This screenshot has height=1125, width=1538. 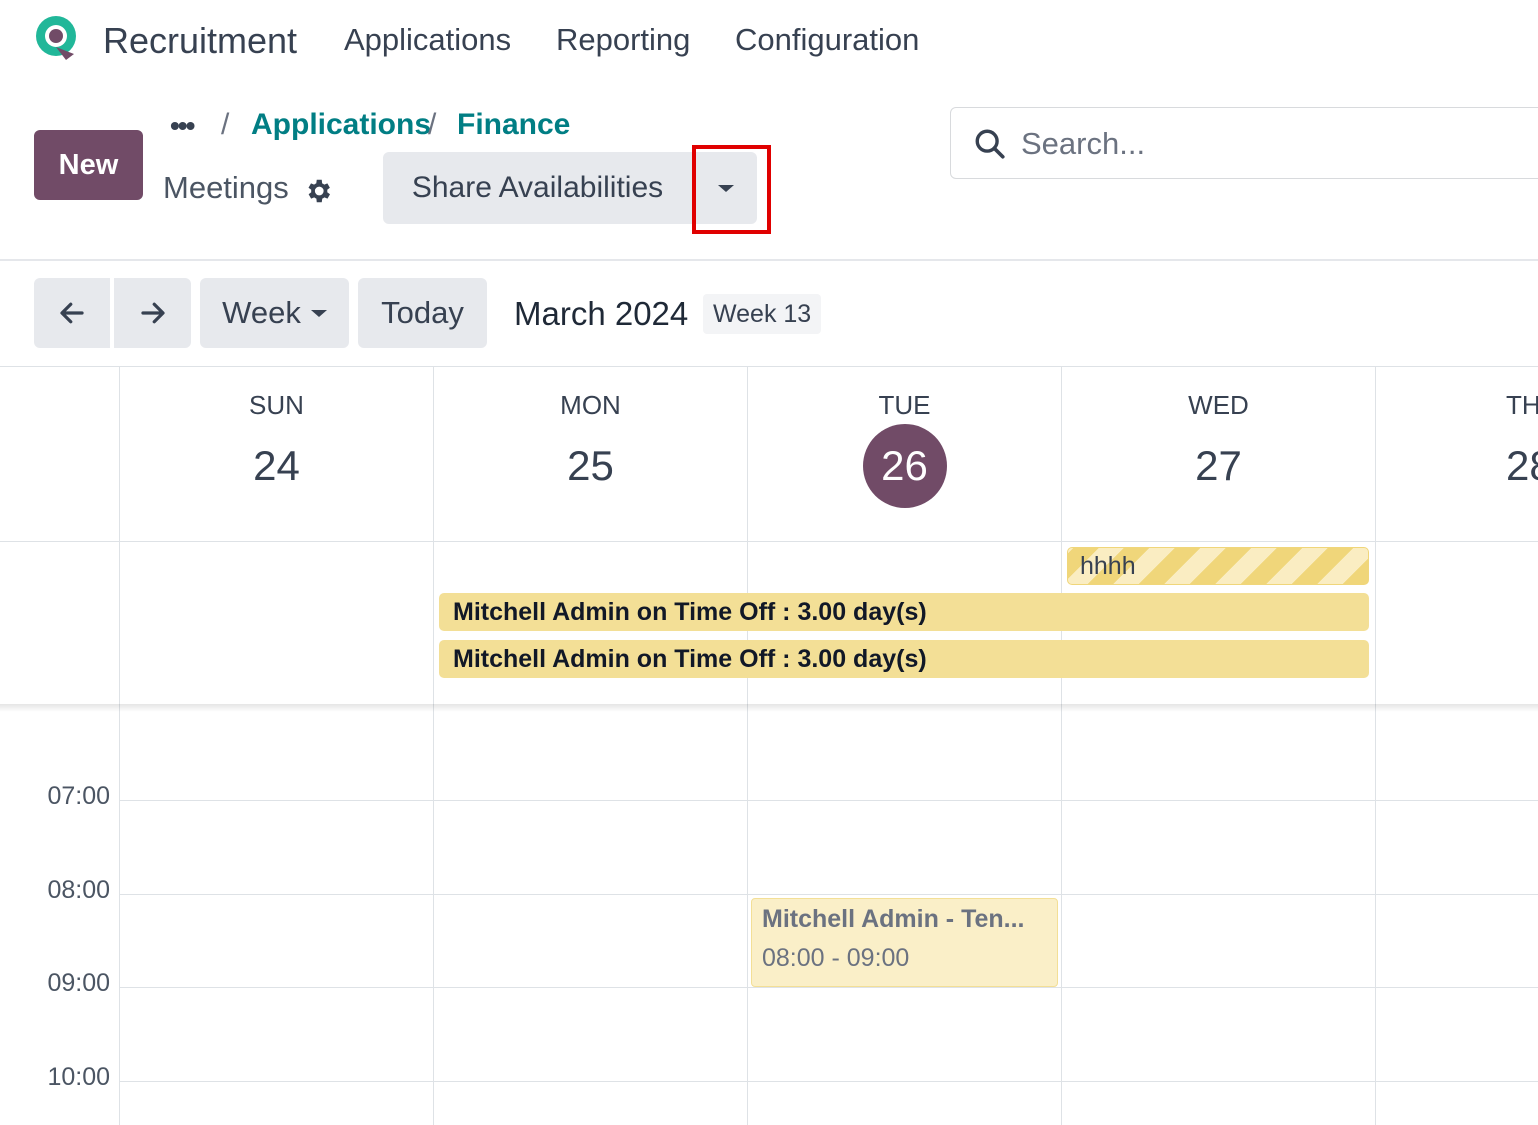 What do you see at coordinates (590, 465) in the screenshot?
I see `day-number: 25` at bounding box center [590, 465].